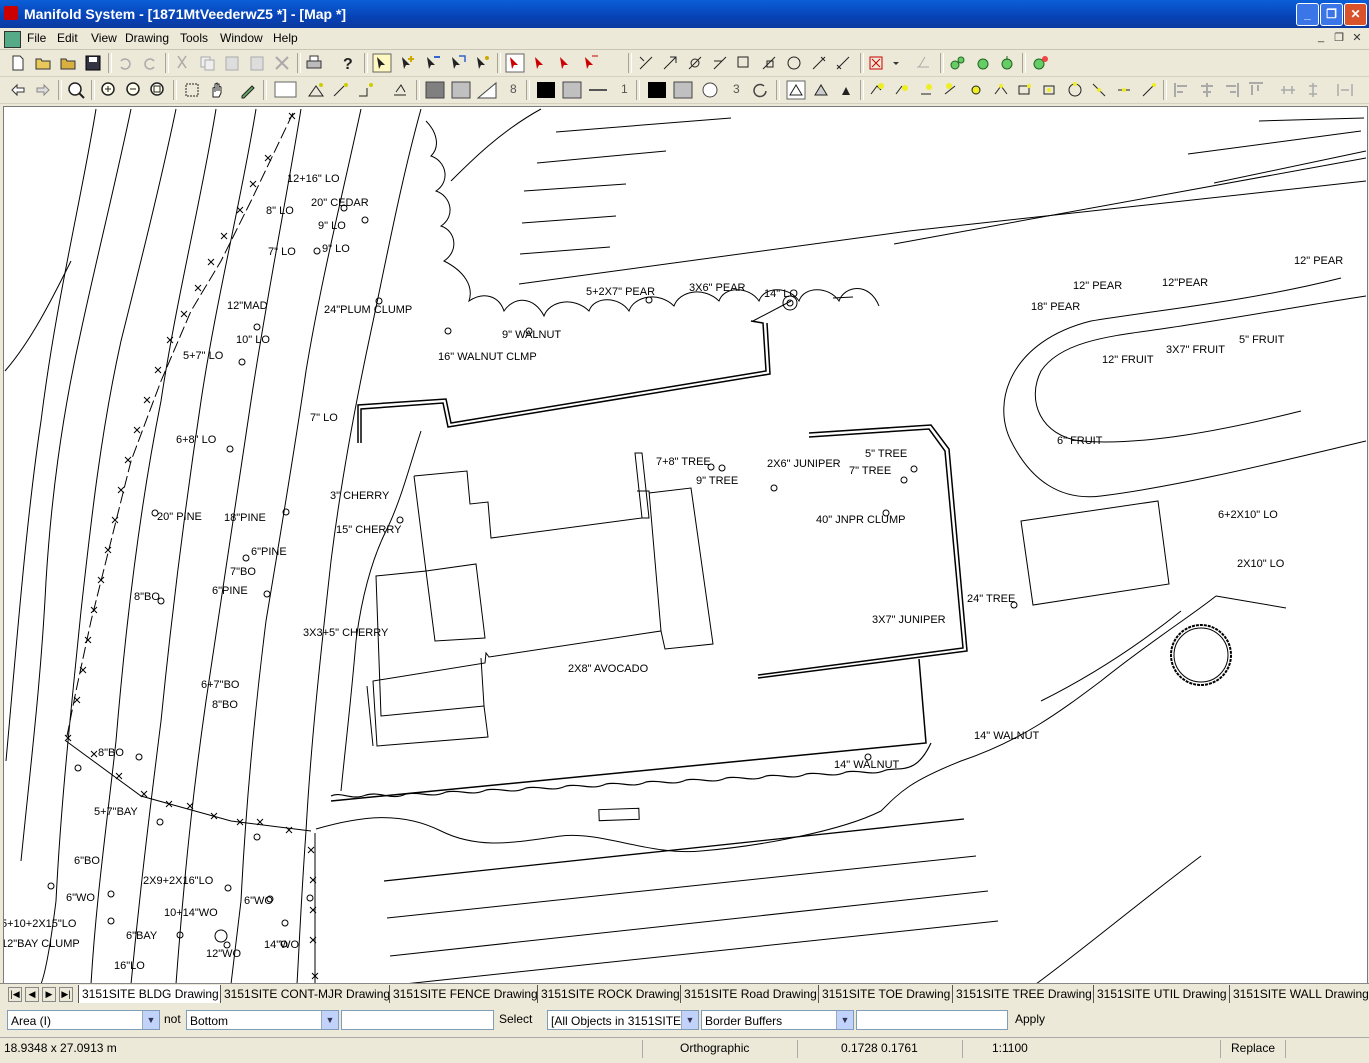  Describe the element at coordinates (760, 90) in the screenshot. I see `rotate-icon` at that location.